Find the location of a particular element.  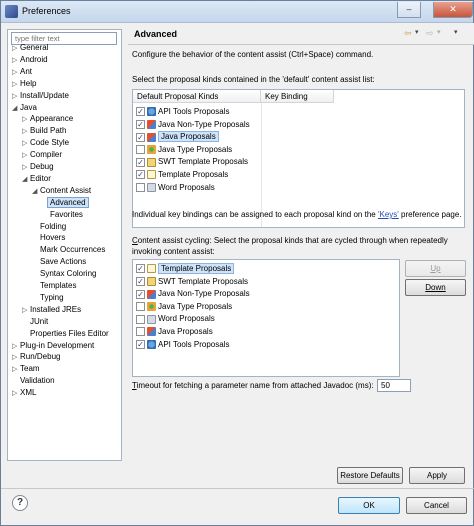

tree-item-label: Advanced is located at coordinates (68, 202).